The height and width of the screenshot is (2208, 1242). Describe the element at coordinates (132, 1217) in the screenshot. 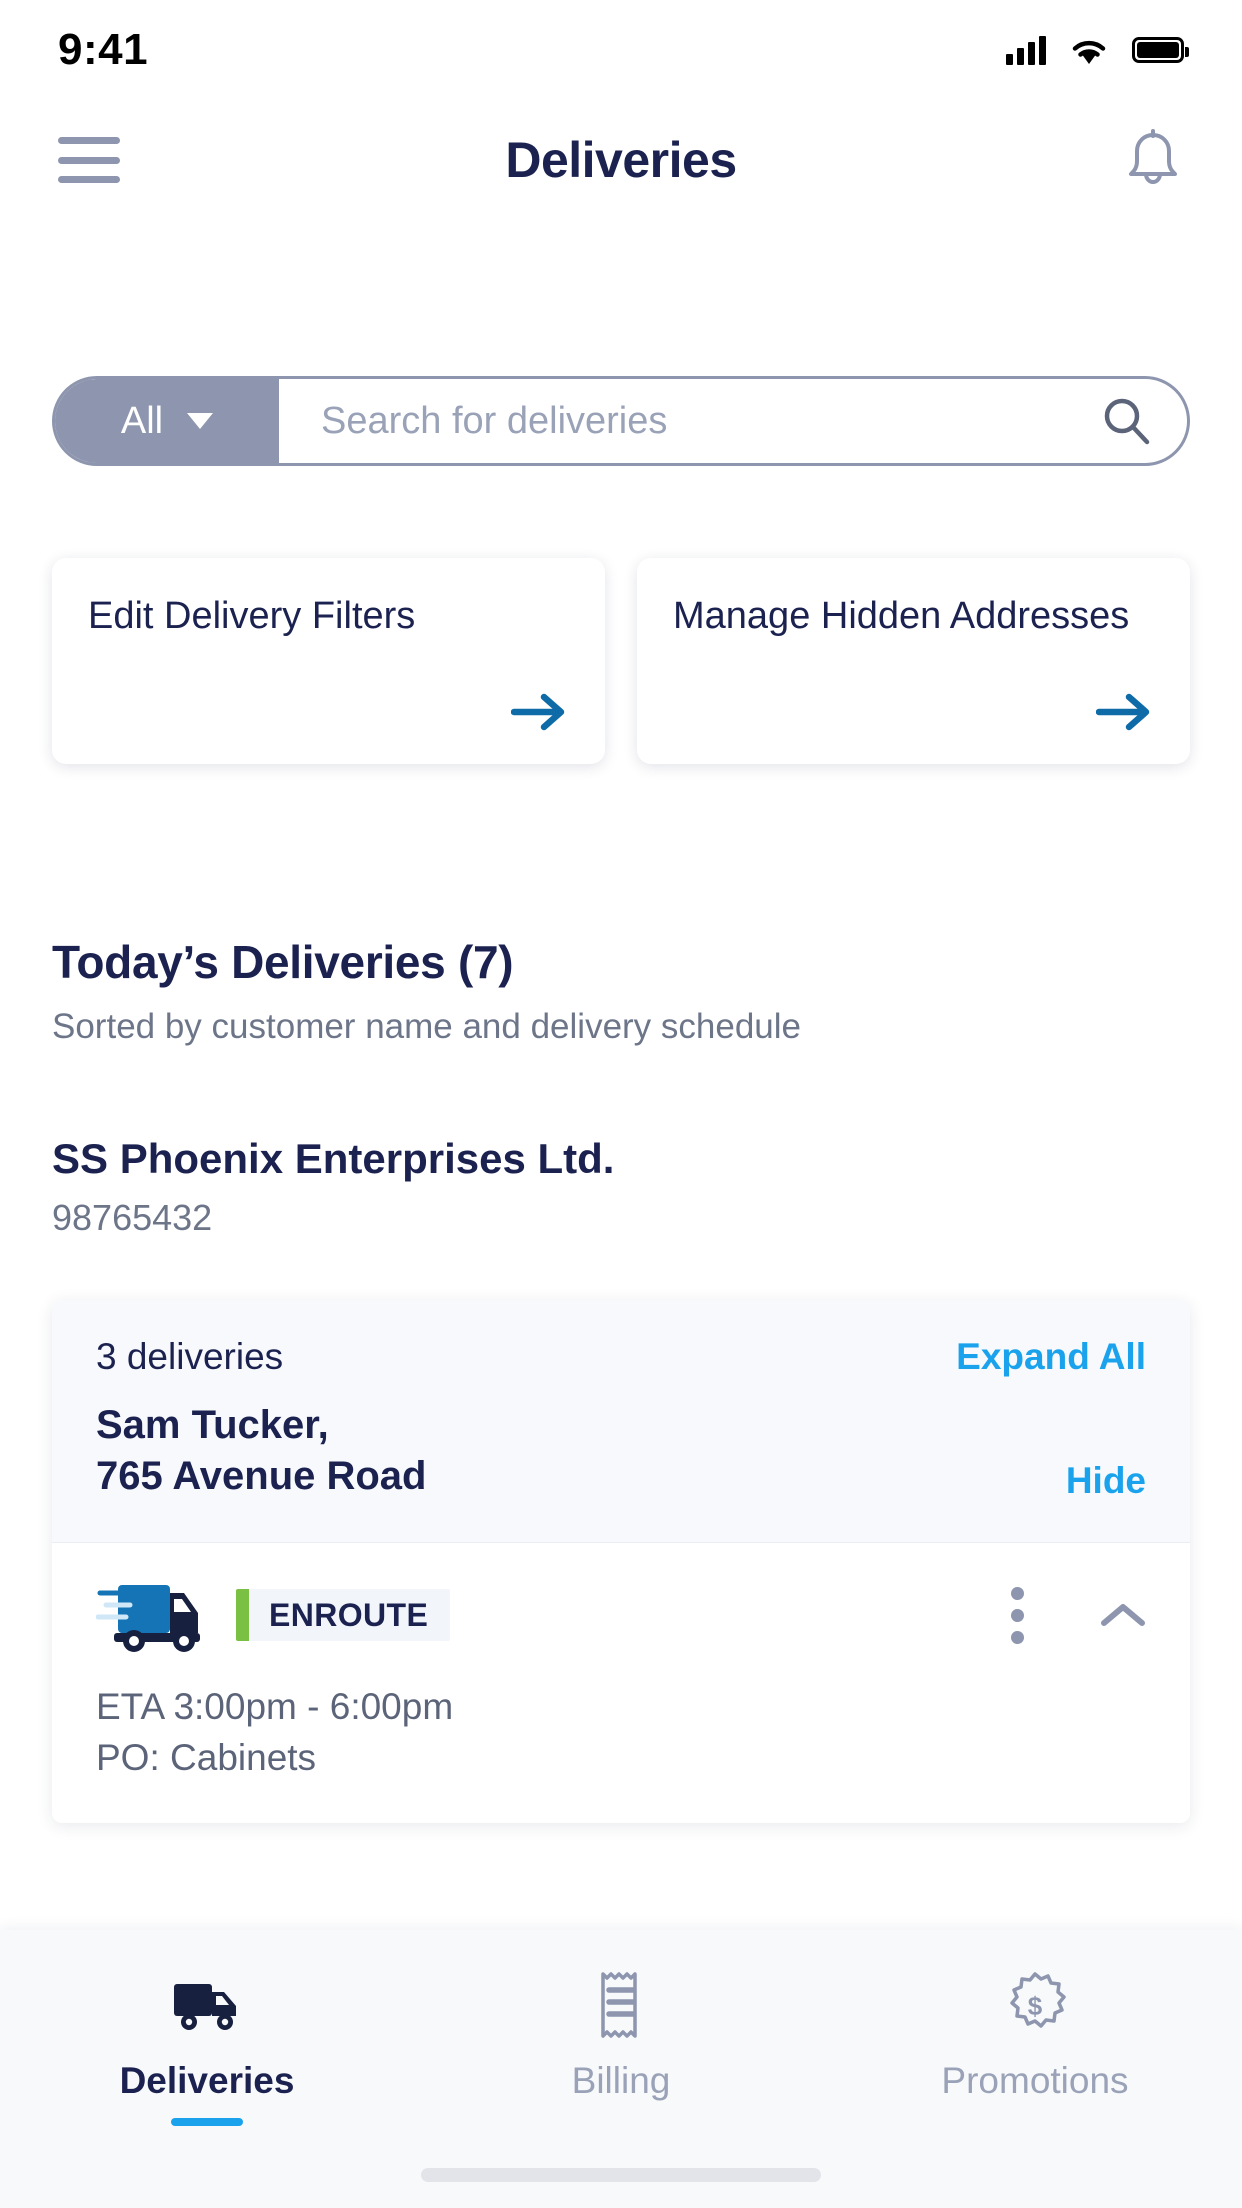

I see `customer-account-number: 98765432` at that location.